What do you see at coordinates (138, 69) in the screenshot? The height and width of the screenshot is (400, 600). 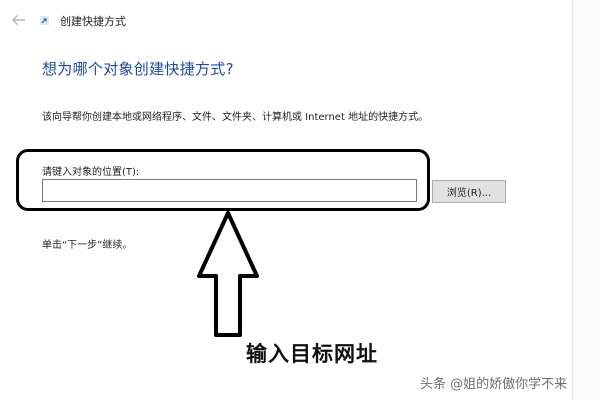 I see `wizard-heading: 想为哪个对象创建快捷方式?` at bounding box center [138, 69].